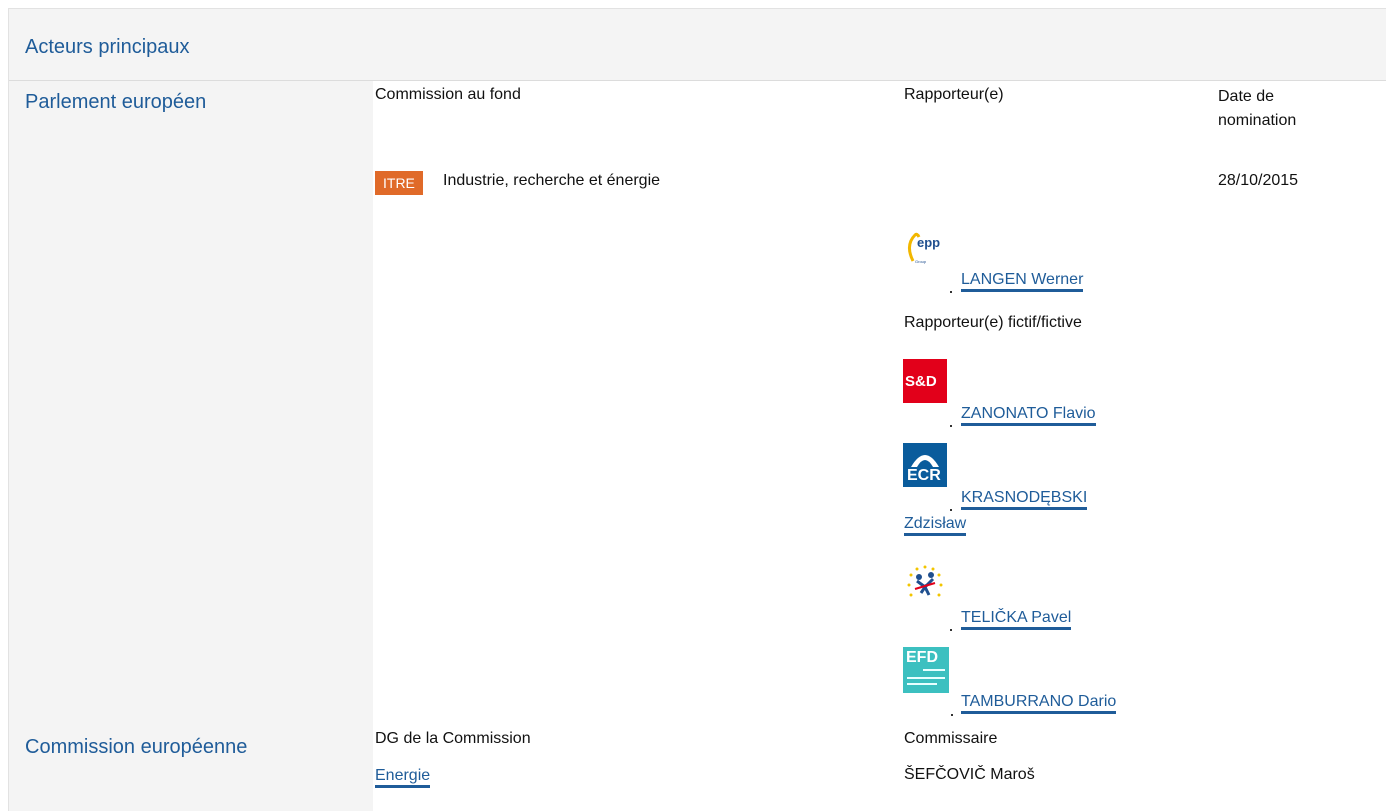  I want to click on section-title: Acteurs principaux, so click(107, 47).